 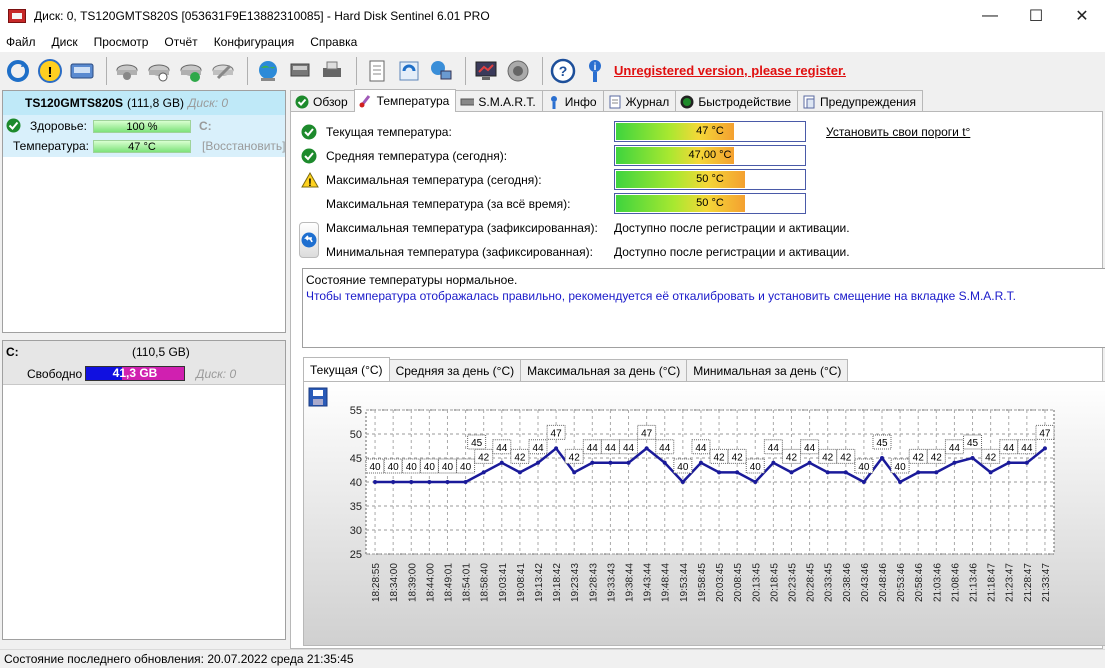 What do you see at coordinates (684, 582) in the screenshot?
I see `x-tick-label: 19:53:44` at bounding box center [684, 582].